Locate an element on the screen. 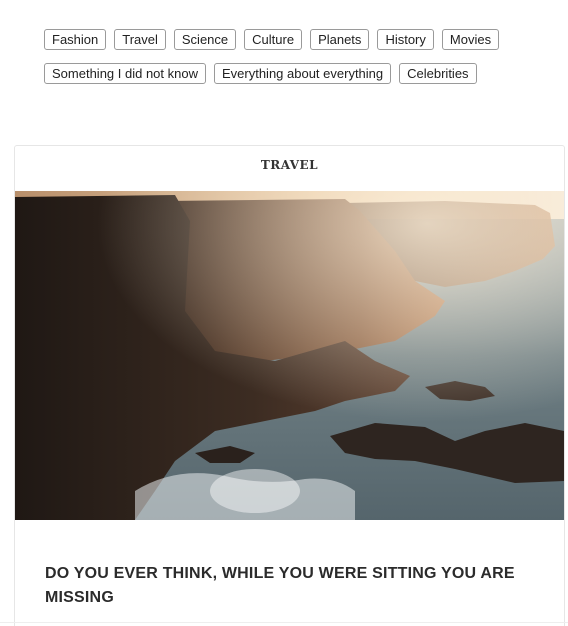 This screenshot has height=626, width=568. tag-something-i-did-not-know: Something I did not know is located at coordinates (125, 73).